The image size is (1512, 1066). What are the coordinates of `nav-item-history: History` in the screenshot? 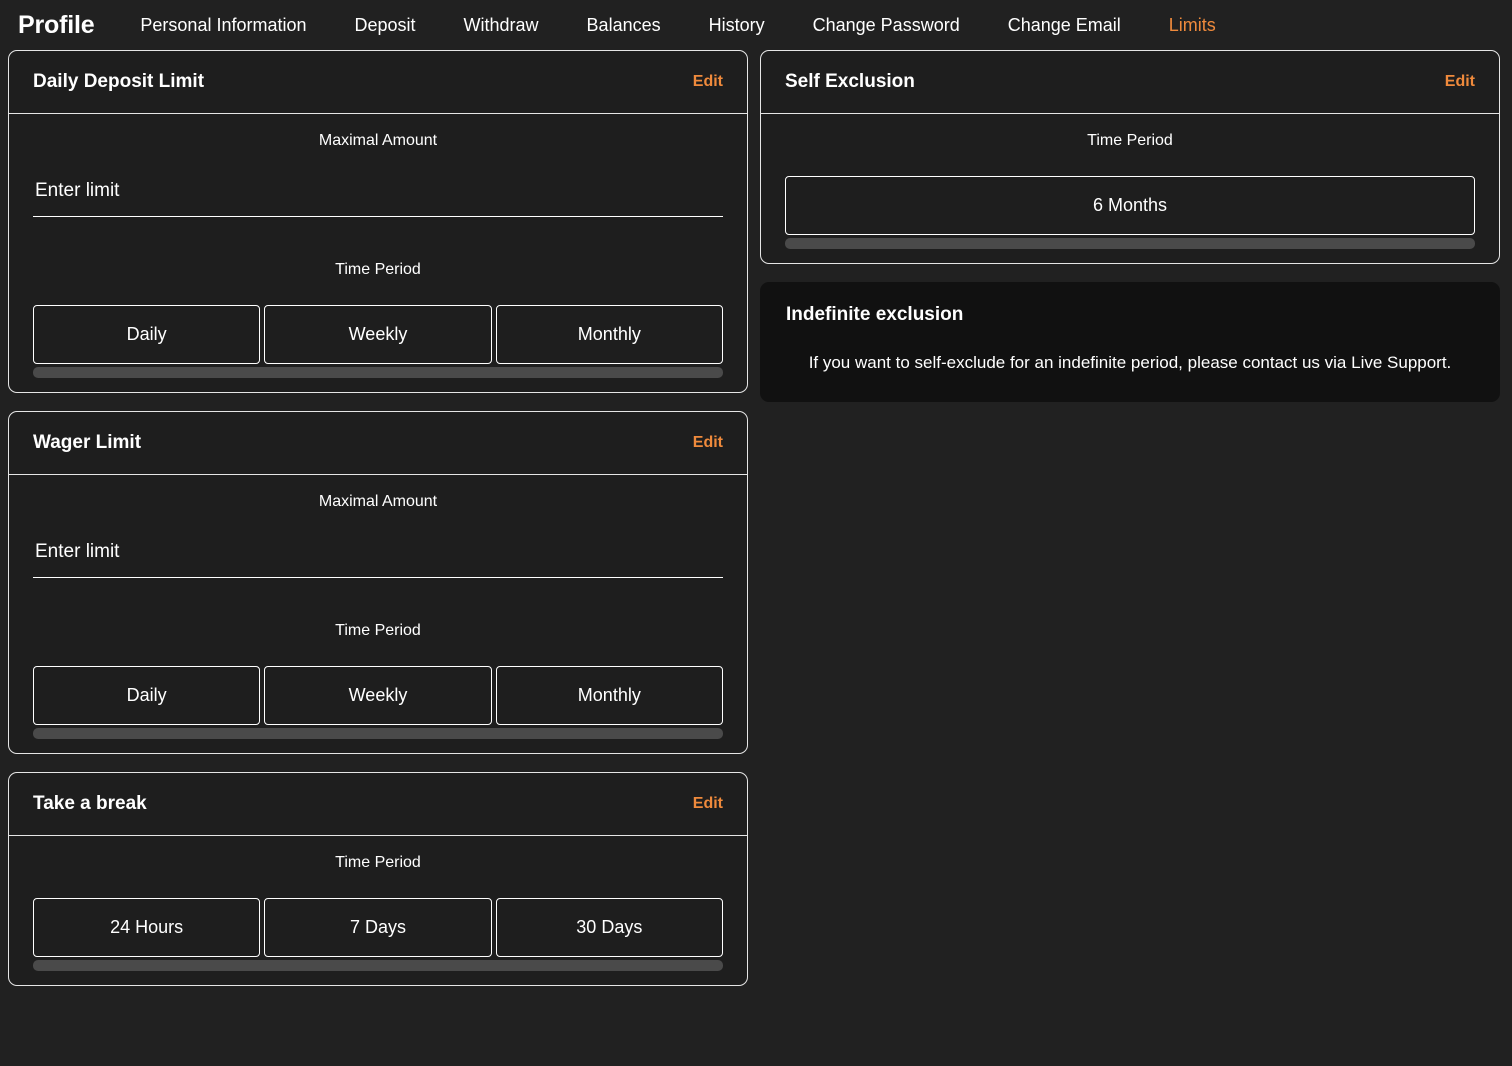 It's located at (737, 25).